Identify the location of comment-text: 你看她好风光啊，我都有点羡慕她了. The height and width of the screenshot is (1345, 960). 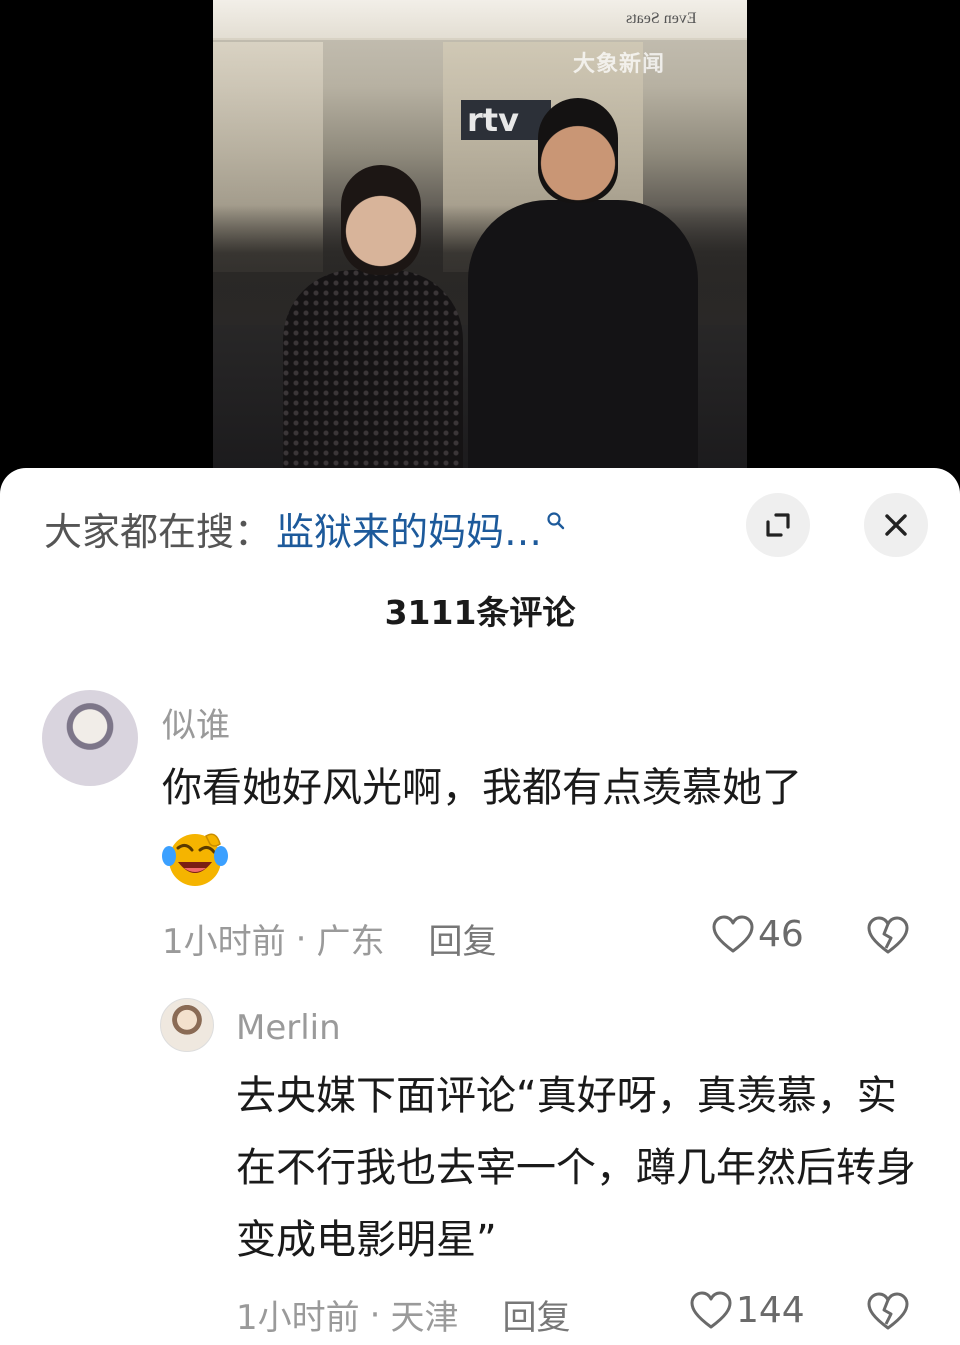
(542, 788).